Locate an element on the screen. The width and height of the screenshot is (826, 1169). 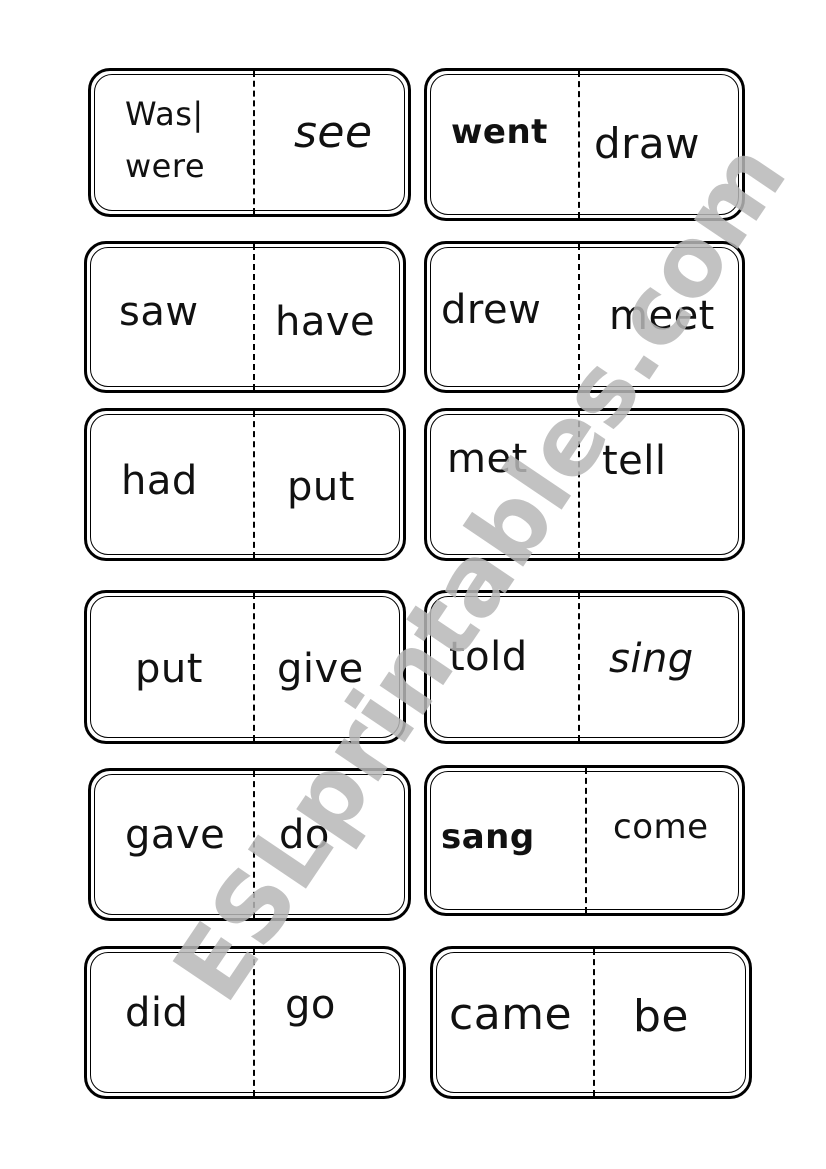
card-left-word: sang is located at coordinates (488, 837).